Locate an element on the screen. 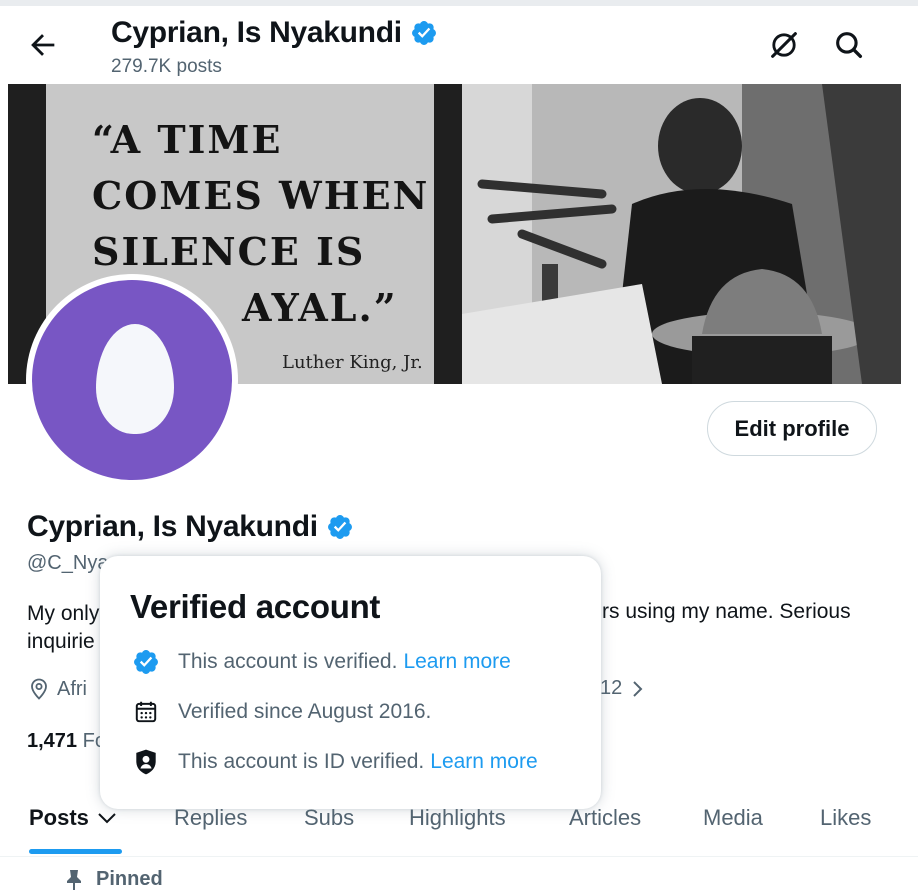 The height and width of the screenshot is (894, 918). default-egg-icon is located at coordinates (135, 379).